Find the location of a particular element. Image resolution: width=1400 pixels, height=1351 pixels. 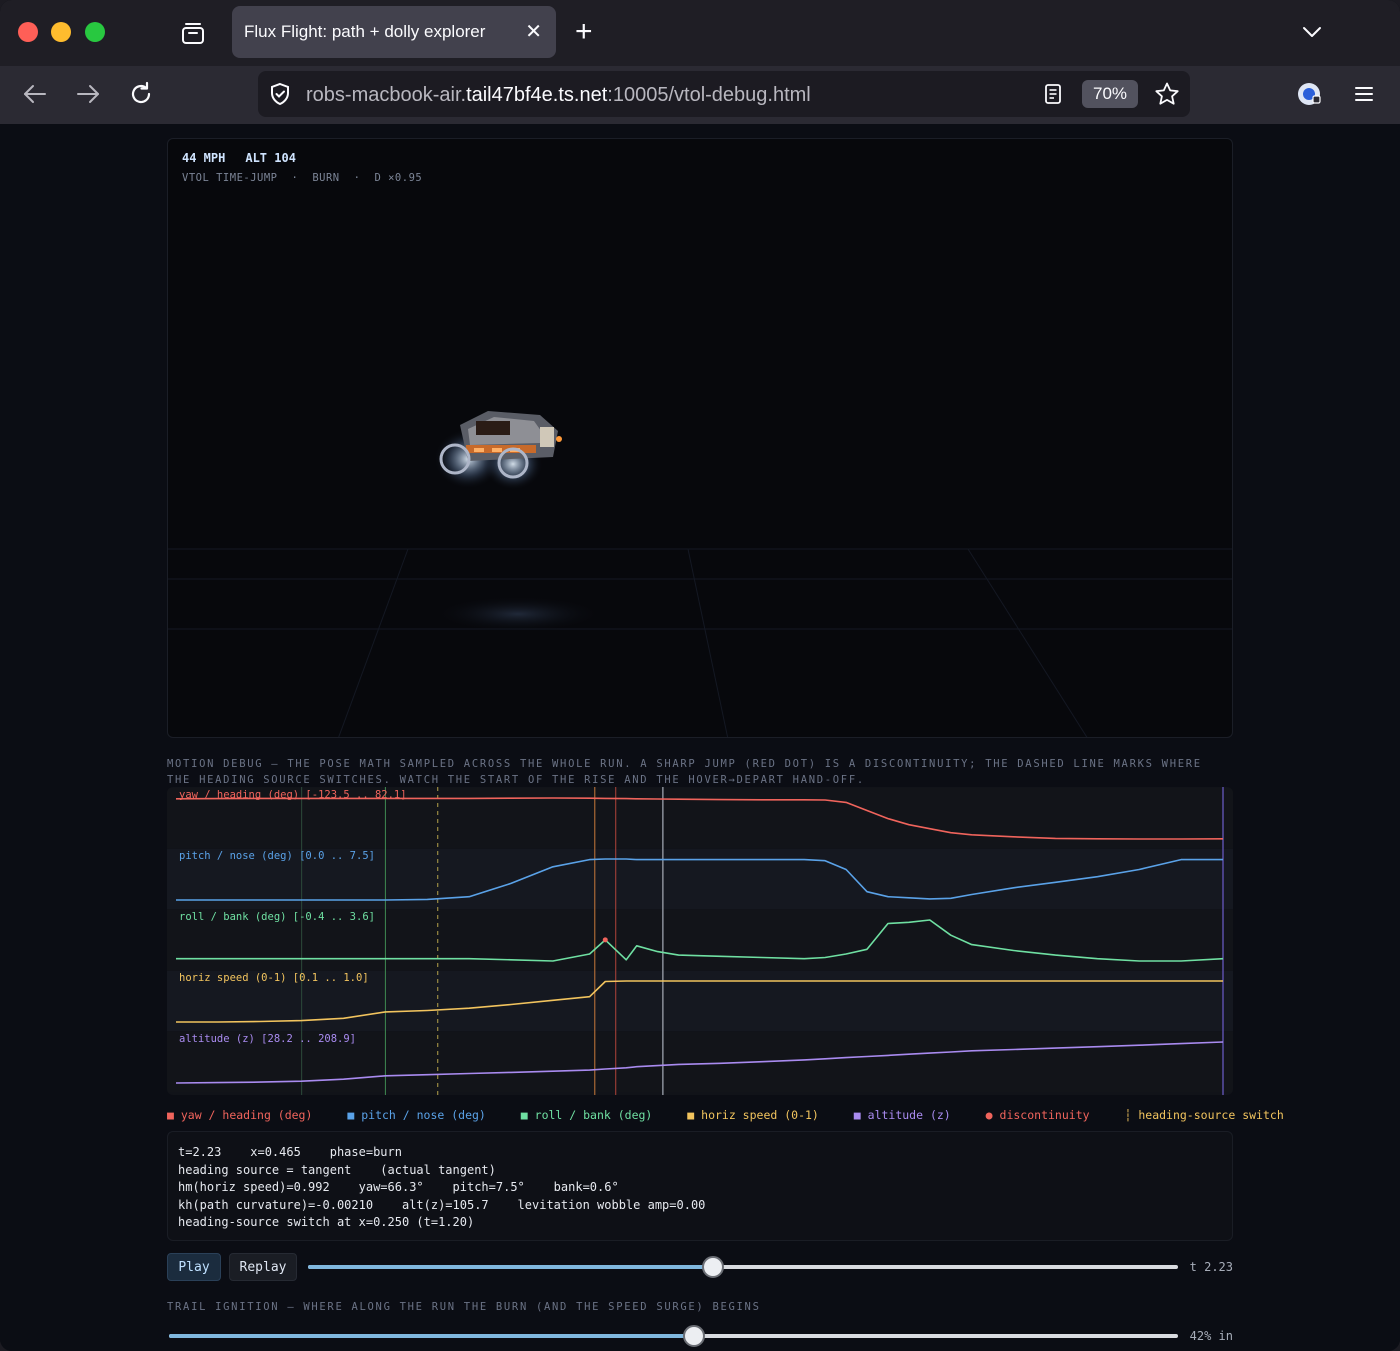

hud-dolly: D ×0.95 is located at coordinates (398, 178).